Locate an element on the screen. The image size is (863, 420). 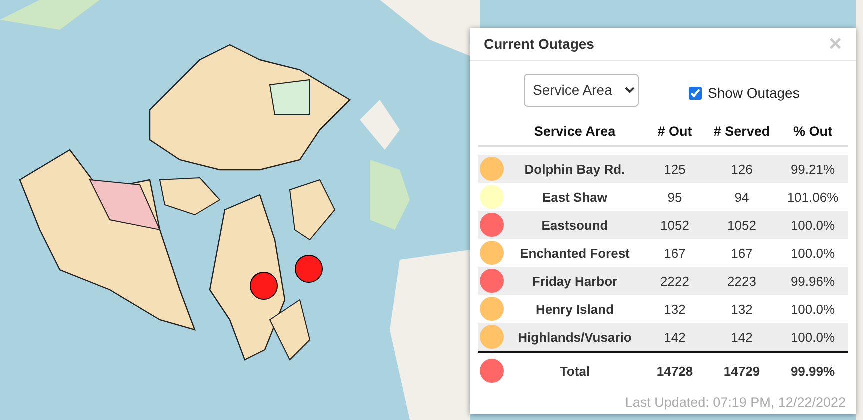
out-count-cell-text: 14728 is located at coordinates (675, 371).